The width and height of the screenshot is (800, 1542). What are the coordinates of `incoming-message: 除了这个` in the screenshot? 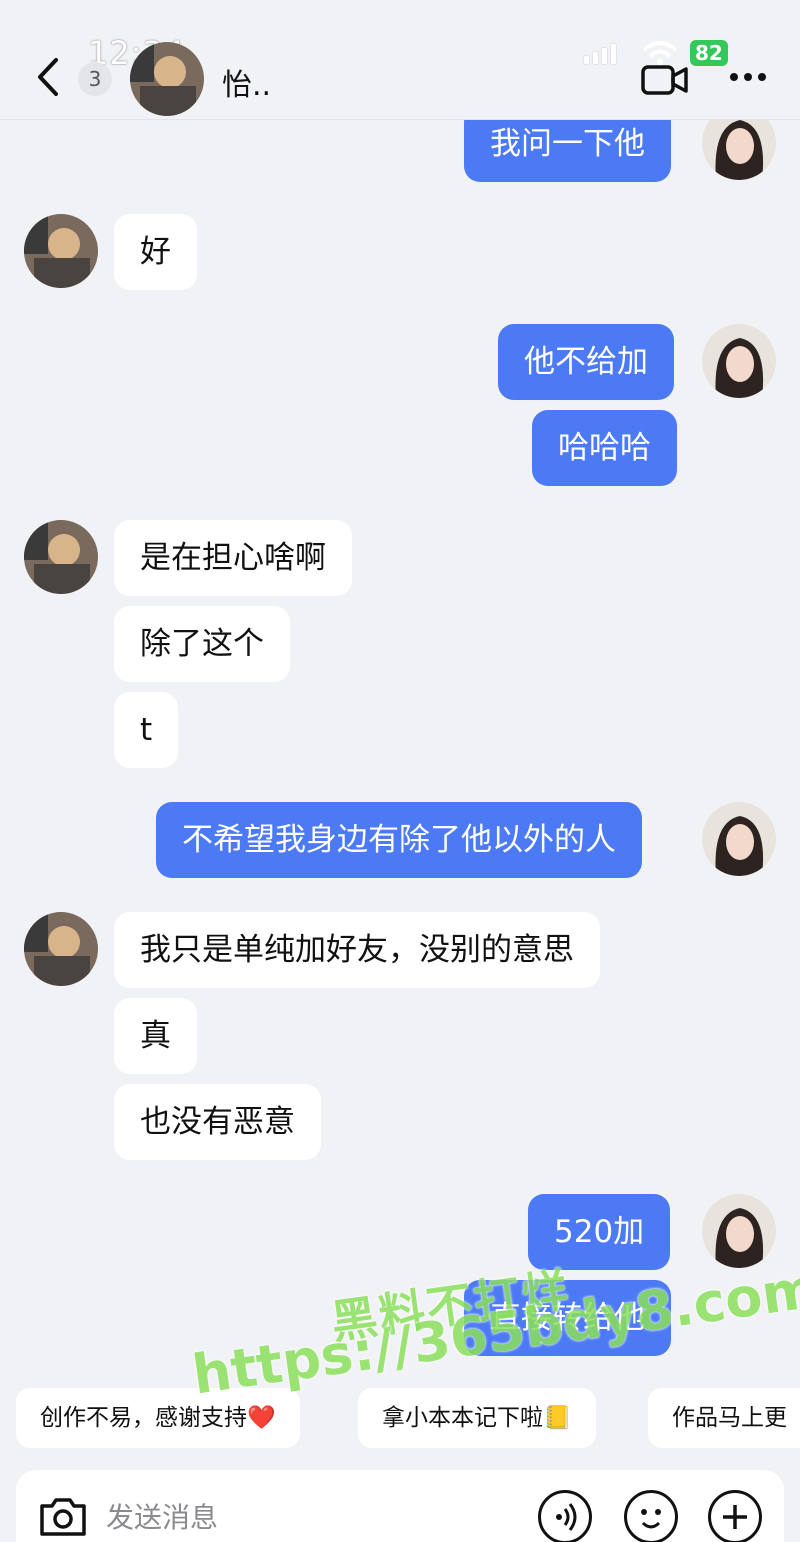 It's located at (202, 644).